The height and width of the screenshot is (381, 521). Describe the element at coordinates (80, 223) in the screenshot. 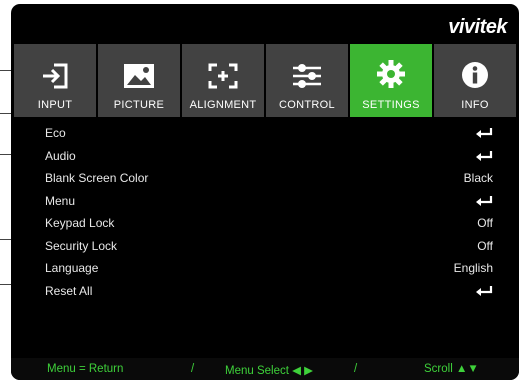

I see `menu-item-label: Keypad Lock` at that location.